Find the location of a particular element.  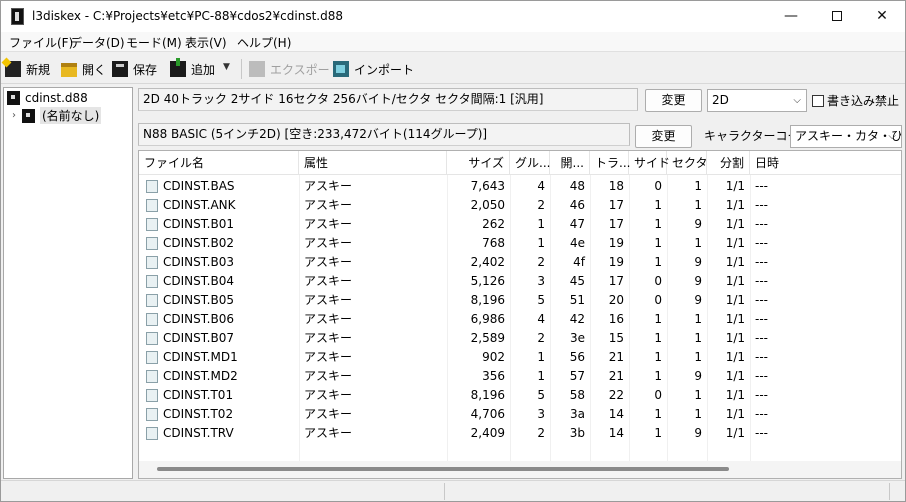

file-row: CDINST.MD1 アスキー 902 1 56 21 1 1 1/1 --- is located at coordinates (520, 357).